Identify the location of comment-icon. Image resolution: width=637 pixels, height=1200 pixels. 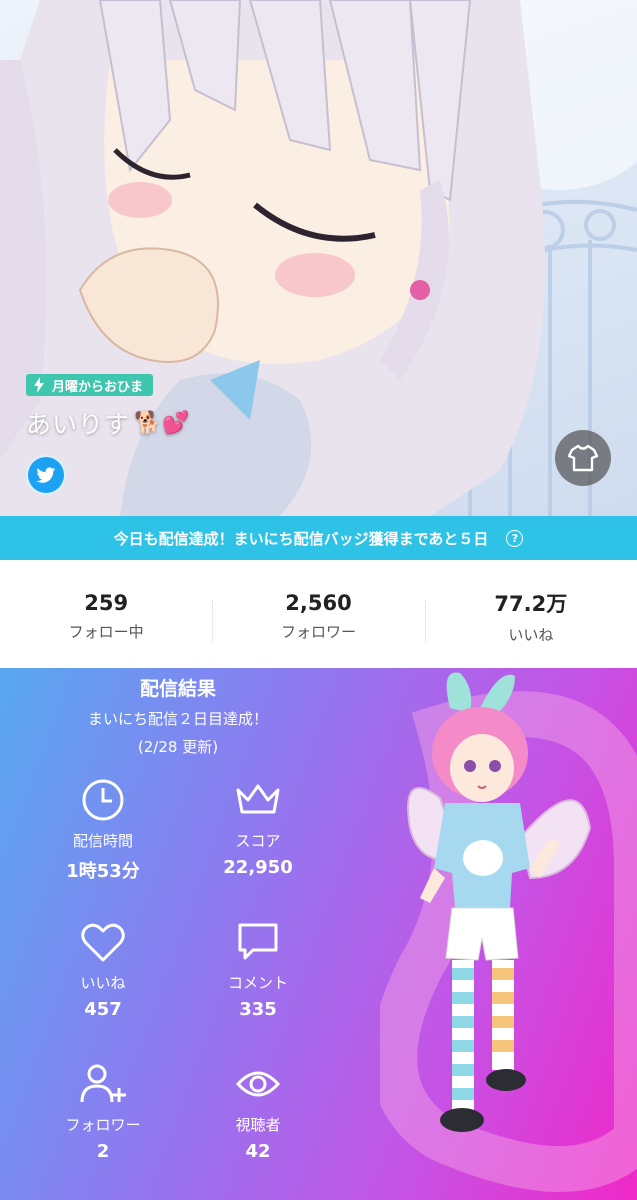
(258, 941).